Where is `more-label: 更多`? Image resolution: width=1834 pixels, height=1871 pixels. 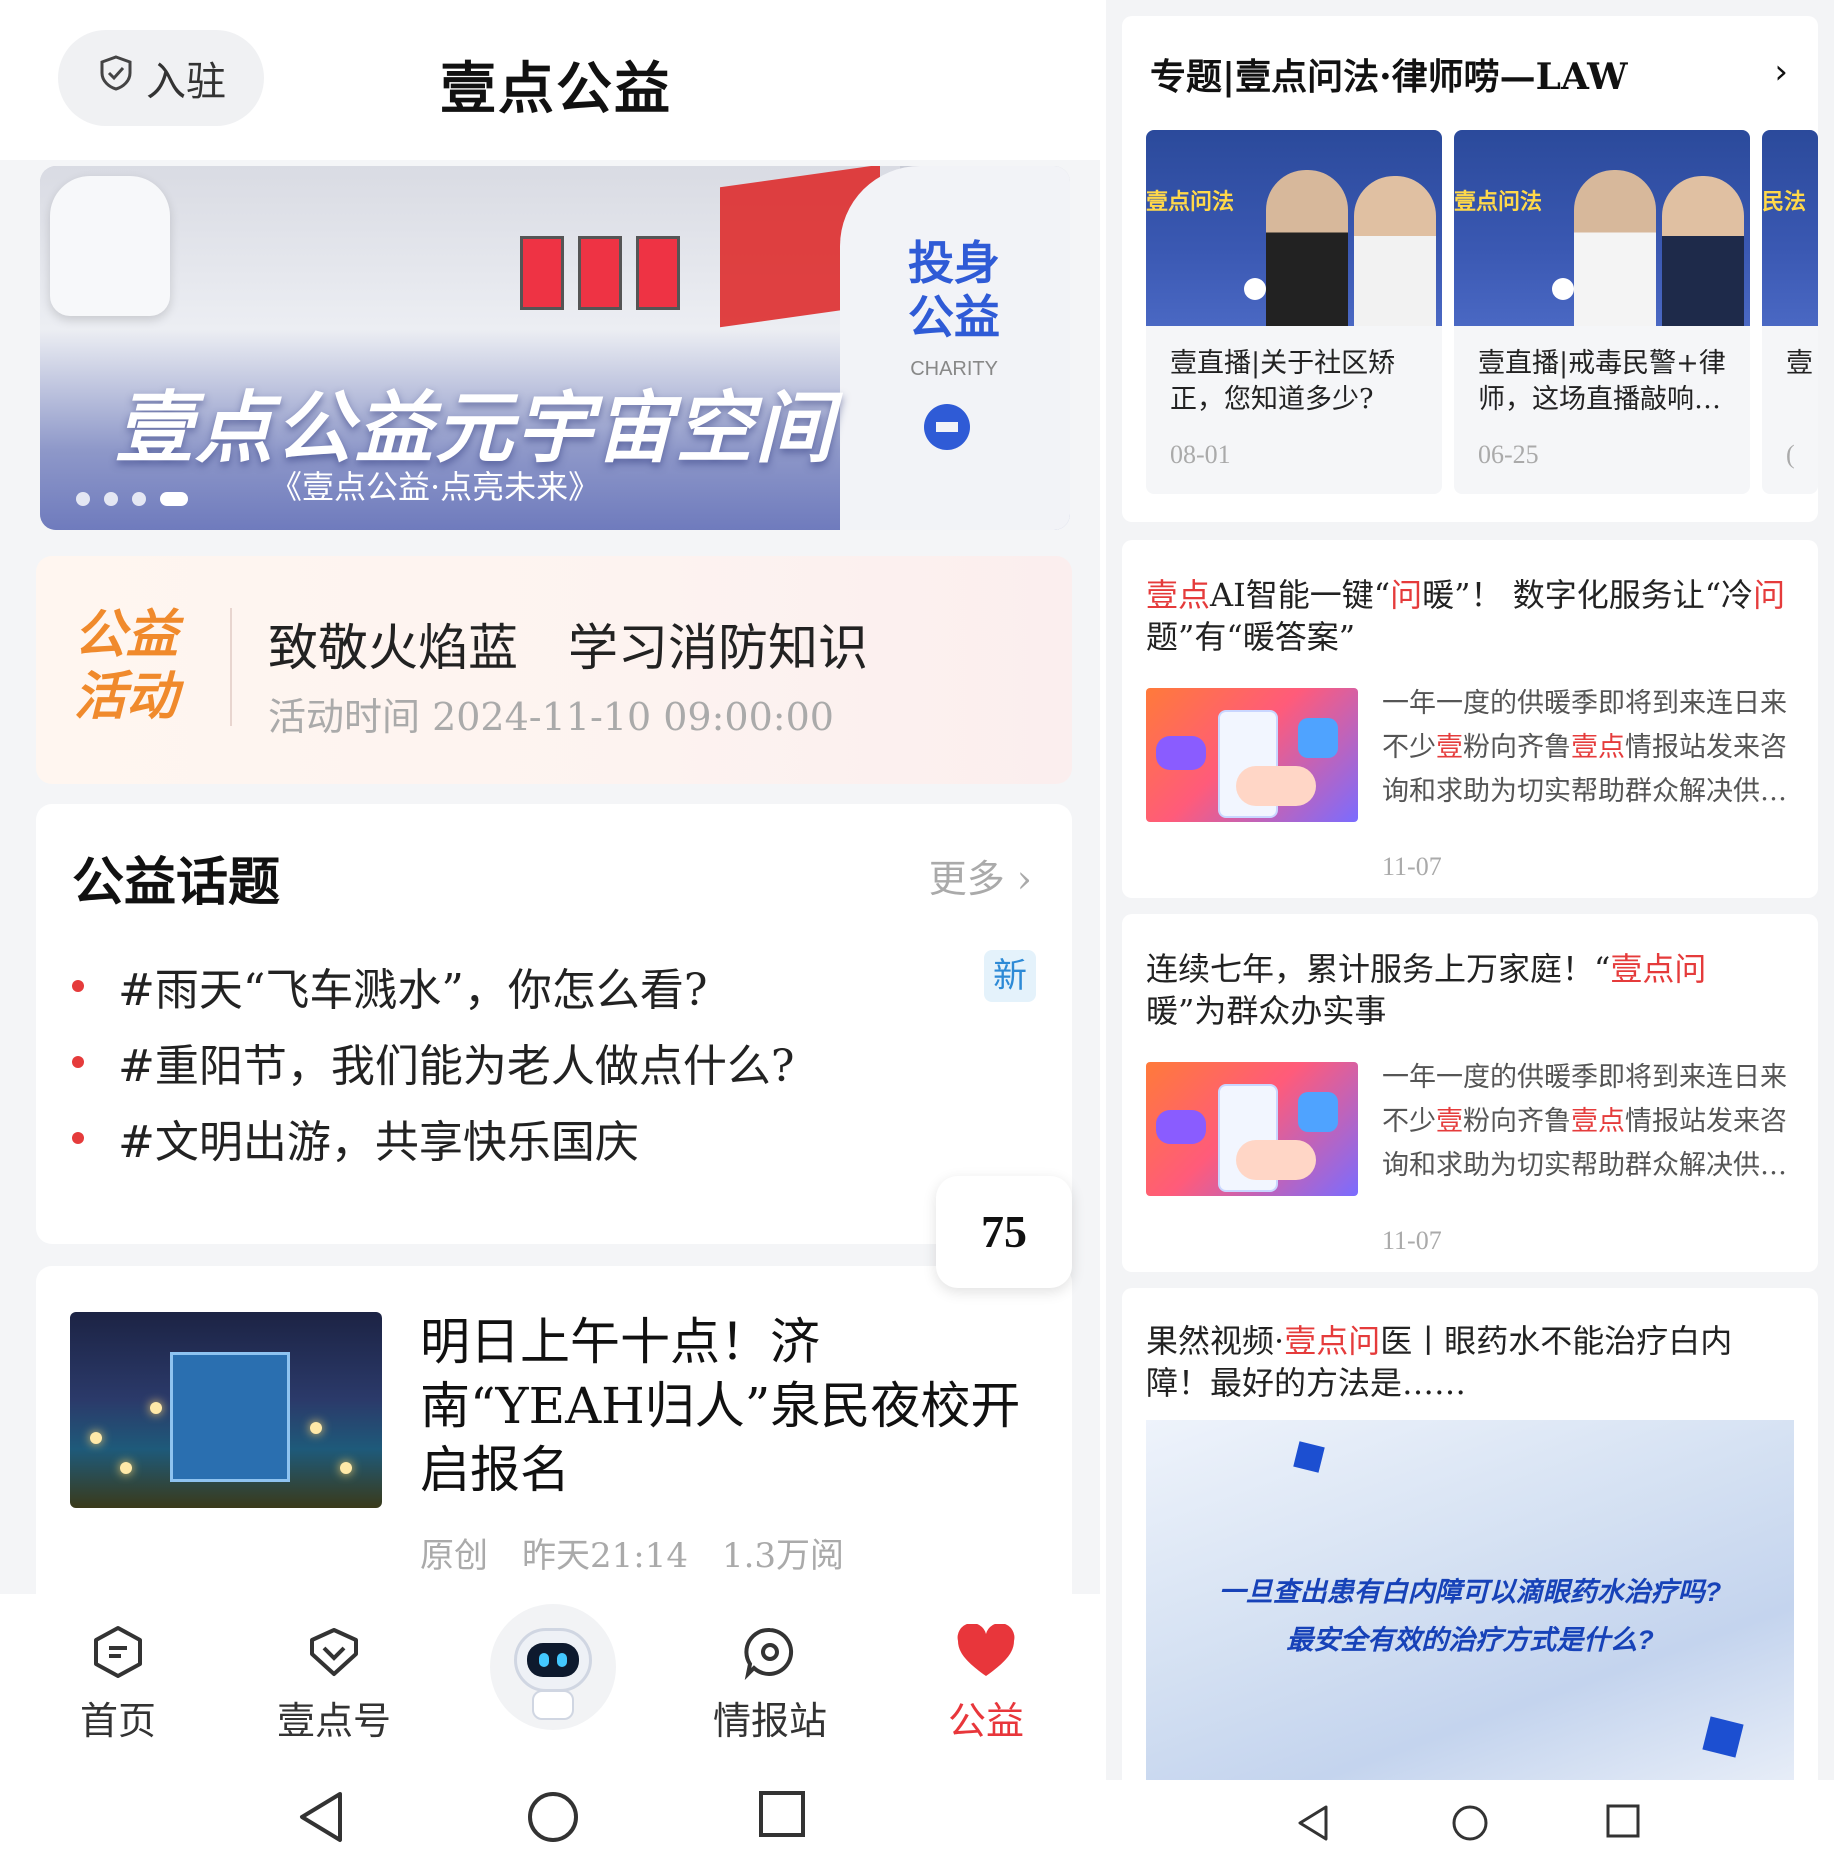
more-label: 更多 is located at coordinates (966, 879).